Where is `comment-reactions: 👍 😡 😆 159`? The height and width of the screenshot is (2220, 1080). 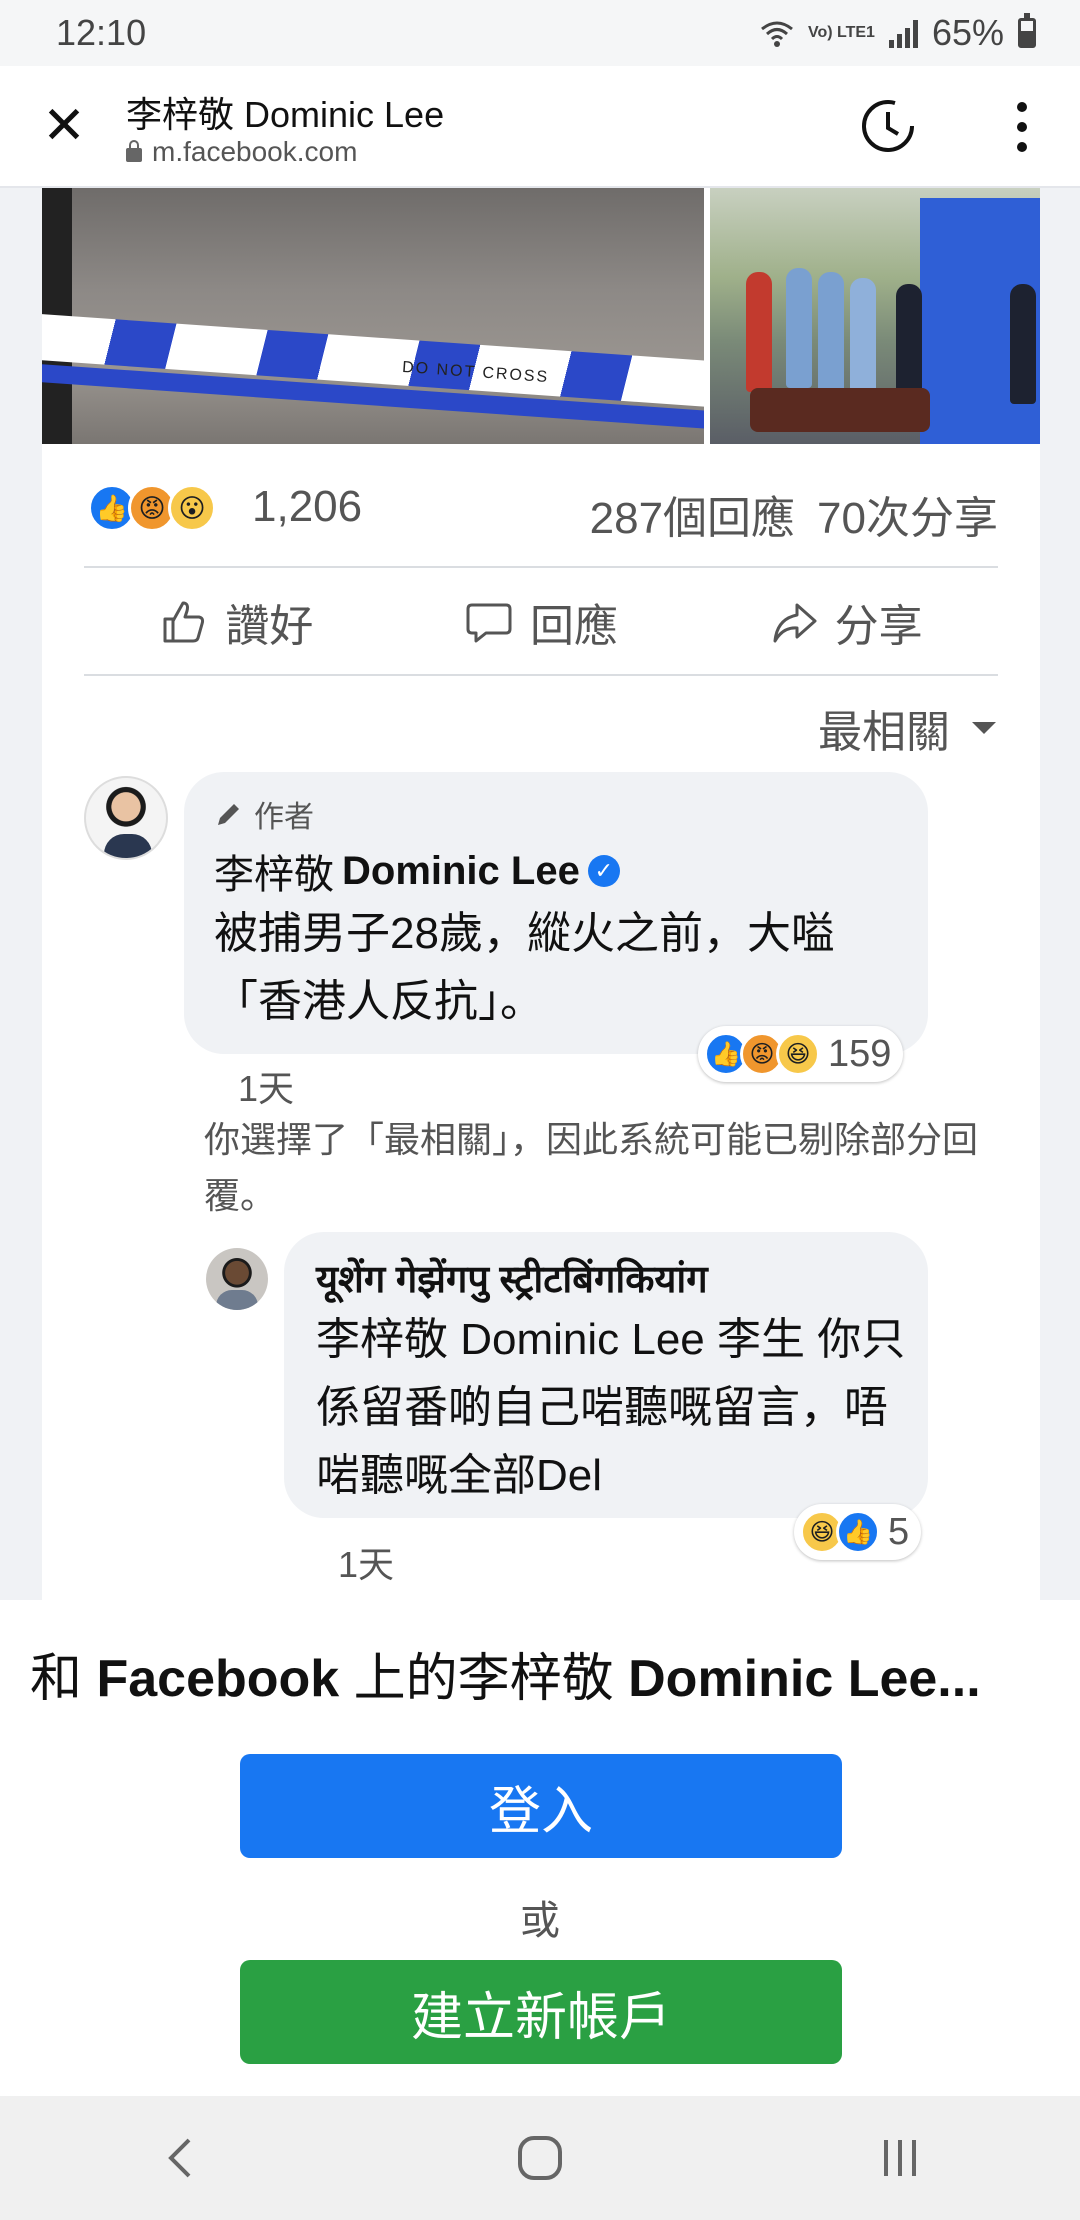 comment-reactions: 👍 😡 😆 159 is located at coordinates (801, 1054).